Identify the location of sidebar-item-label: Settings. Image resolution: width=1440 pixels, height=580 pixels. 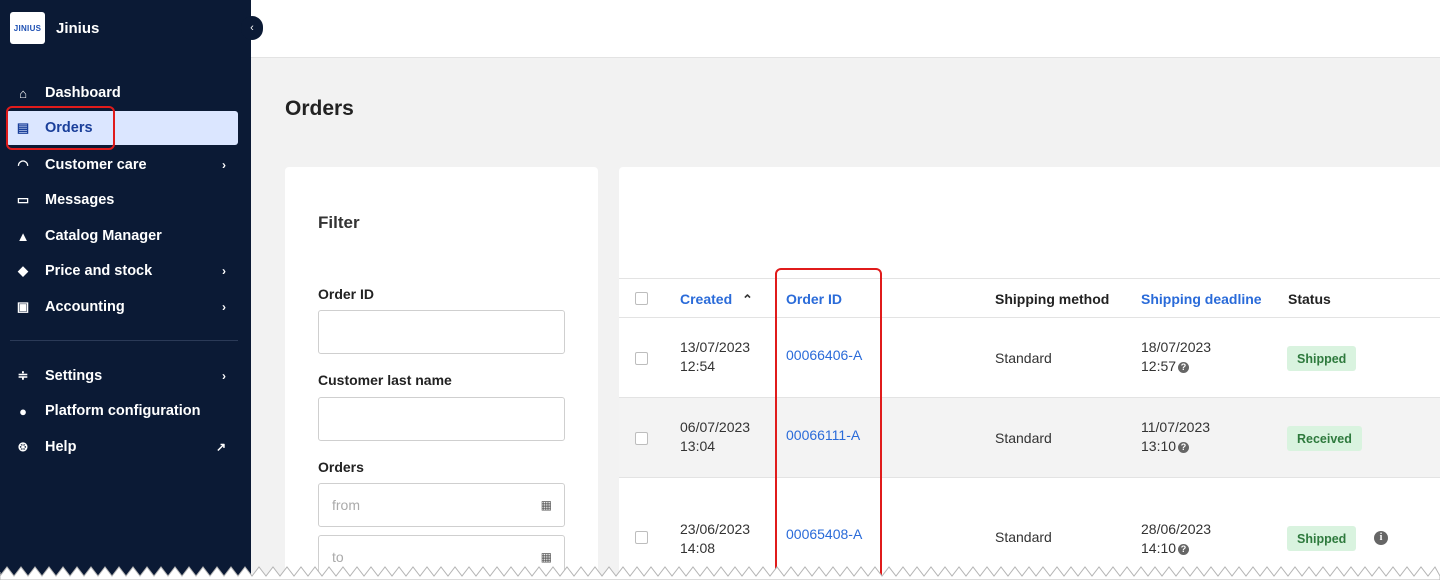
(74, 376).